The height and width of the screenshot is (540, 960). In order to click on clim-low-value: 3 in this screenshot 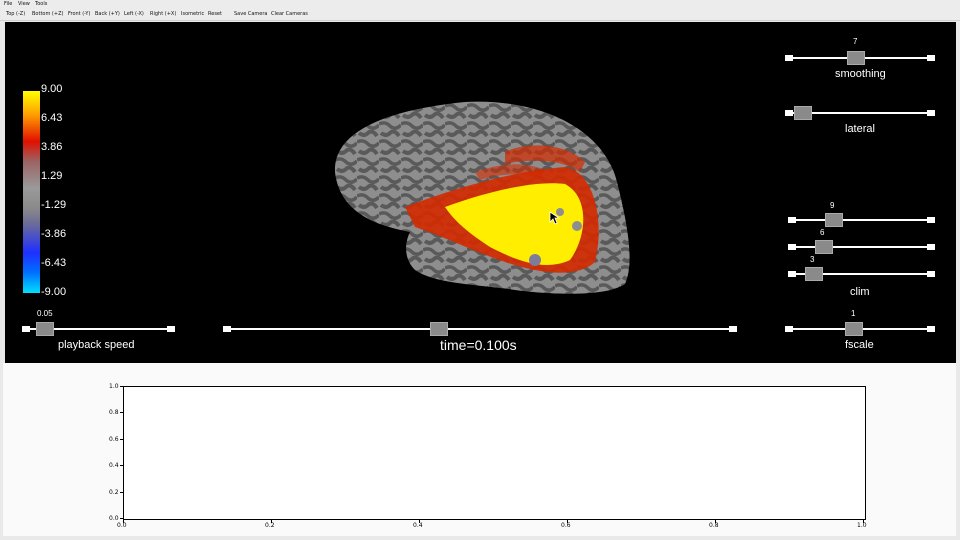, I will do `click(812, 259)`.